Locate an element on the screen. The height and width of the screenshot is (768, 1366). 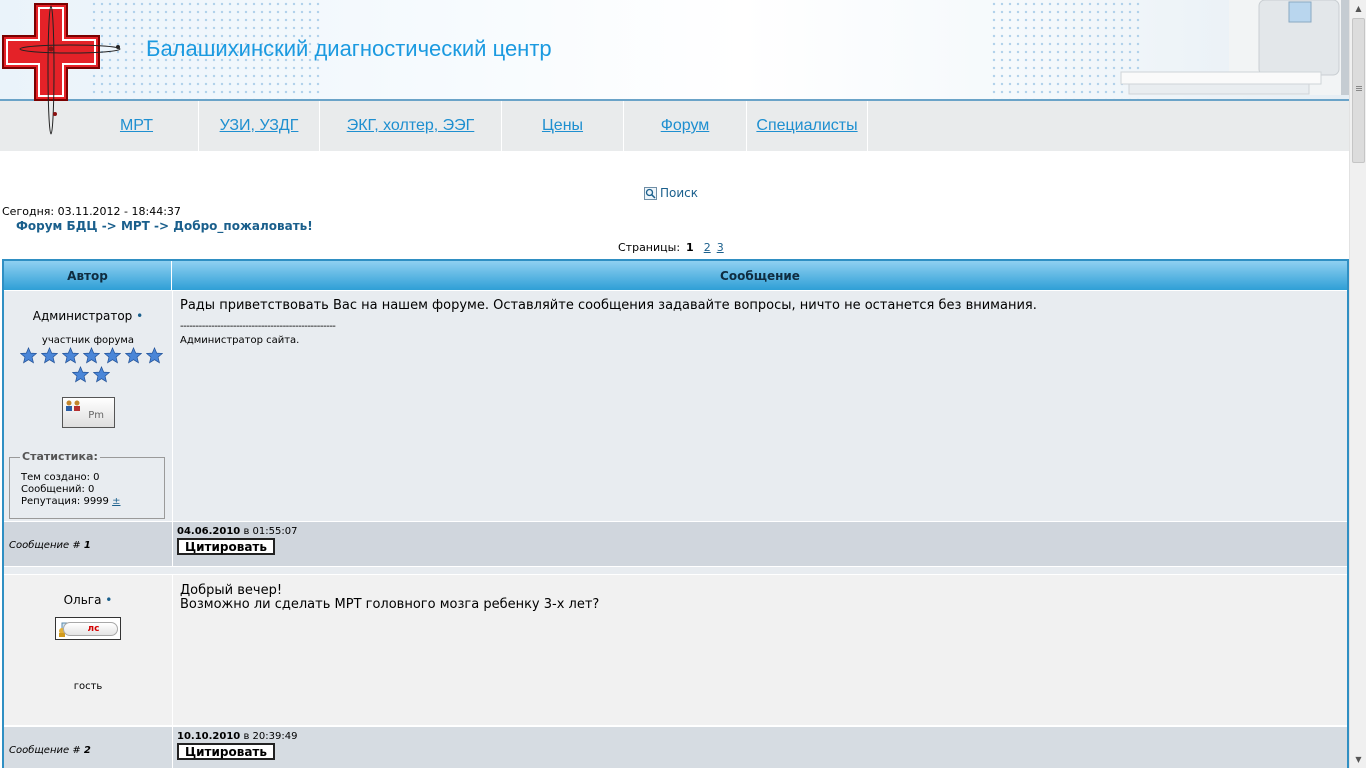
table-header: Автор Сообщение is located at coordinates (675, 275).